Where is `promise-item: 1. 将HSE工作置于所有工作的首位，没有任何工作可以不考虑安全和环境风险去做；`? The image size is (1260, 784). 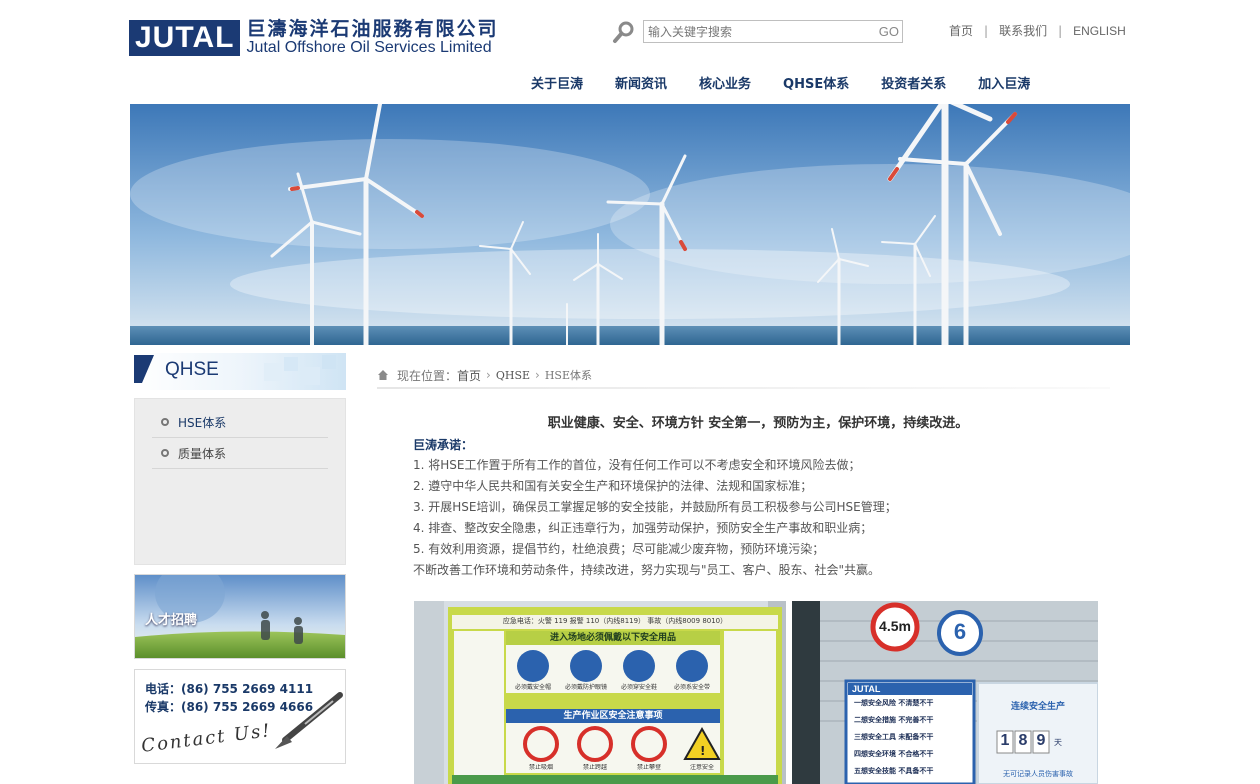 promise-item: 1. 将HSE工作置于所有工作的首位，没有任何工作可以不考虑安全和环境风险去做； is located at coordinates (637, 465).